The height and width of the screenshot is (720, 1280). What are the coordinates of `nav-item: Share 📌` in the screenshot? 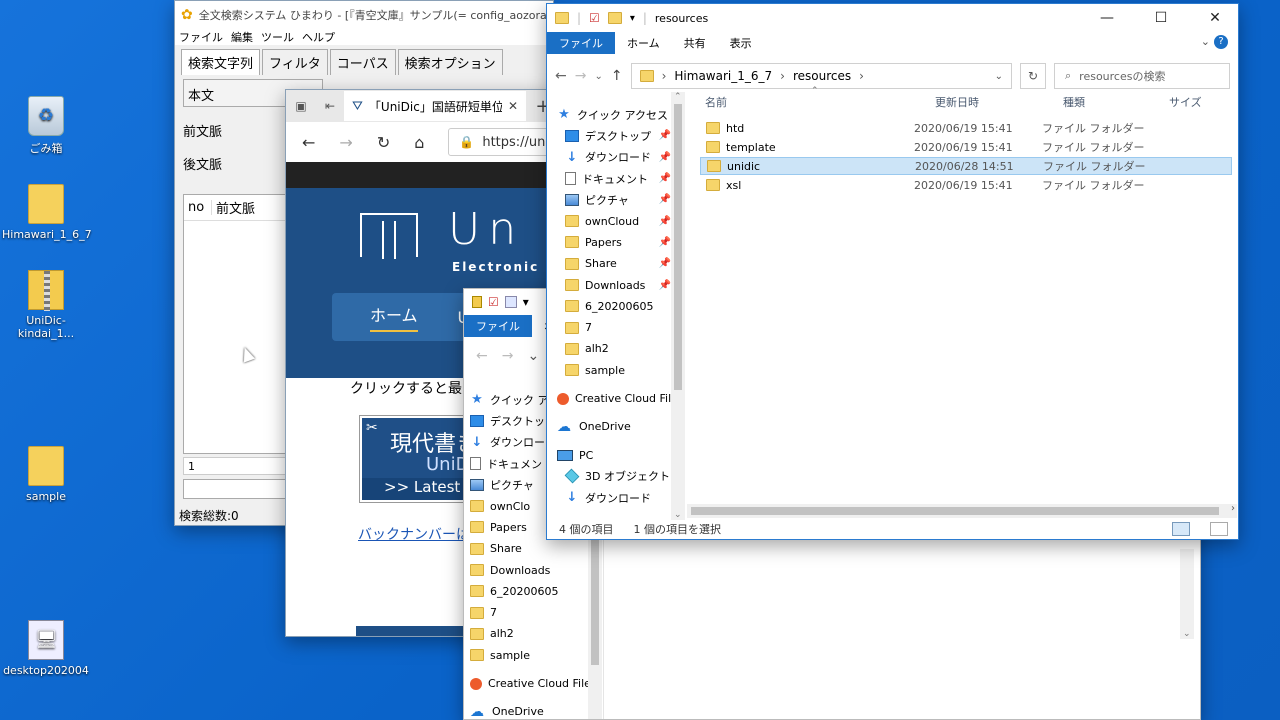 It's located at (615, 263).